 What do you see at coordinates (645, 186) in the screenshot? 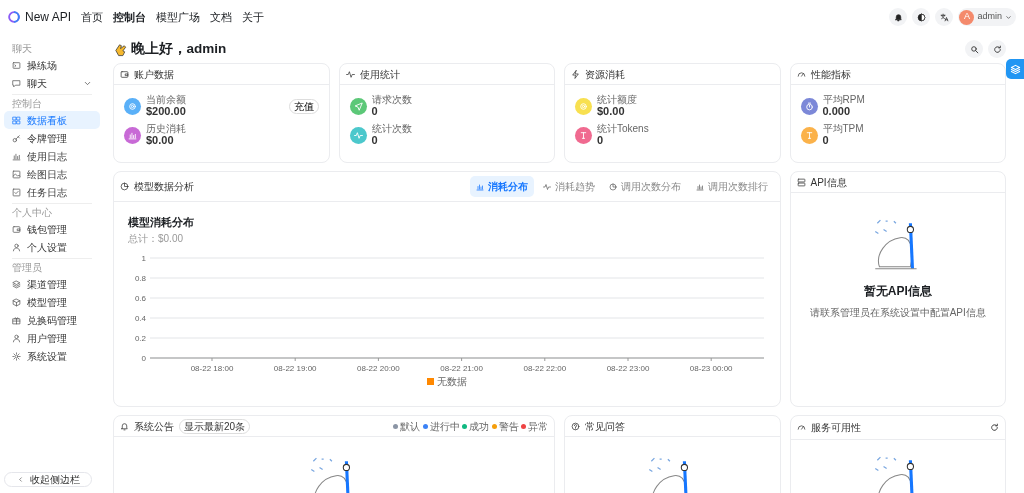
I see `chart-tab: 调用次数分布` at bounding box center [645, 186].